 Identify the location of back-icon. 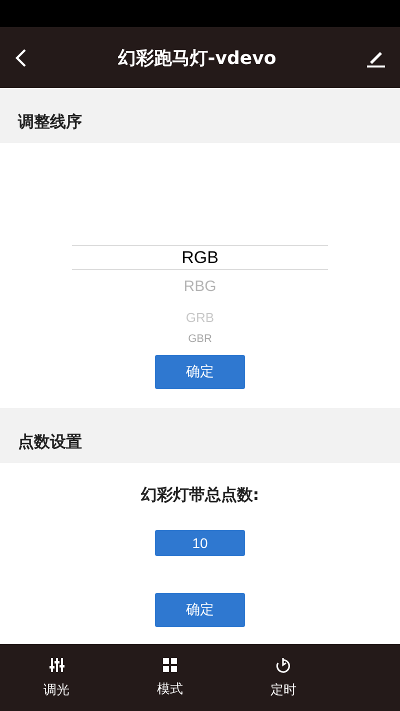
(21, 58).